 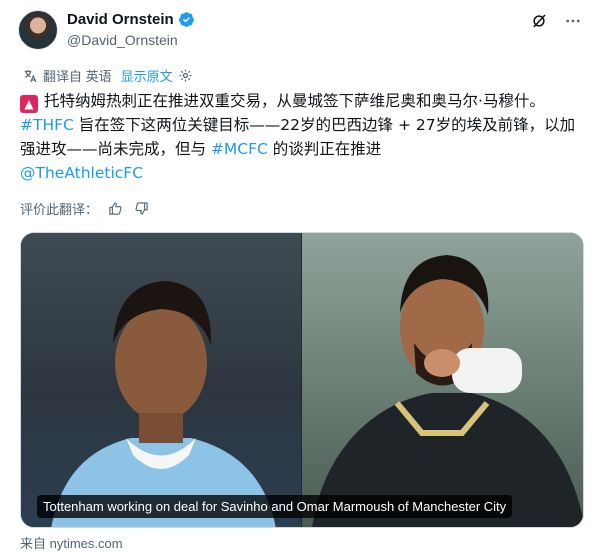 What do you see at coordinates (573, 21) in the screenshot?
I see `more-icon` at bounding box center [573, 21].